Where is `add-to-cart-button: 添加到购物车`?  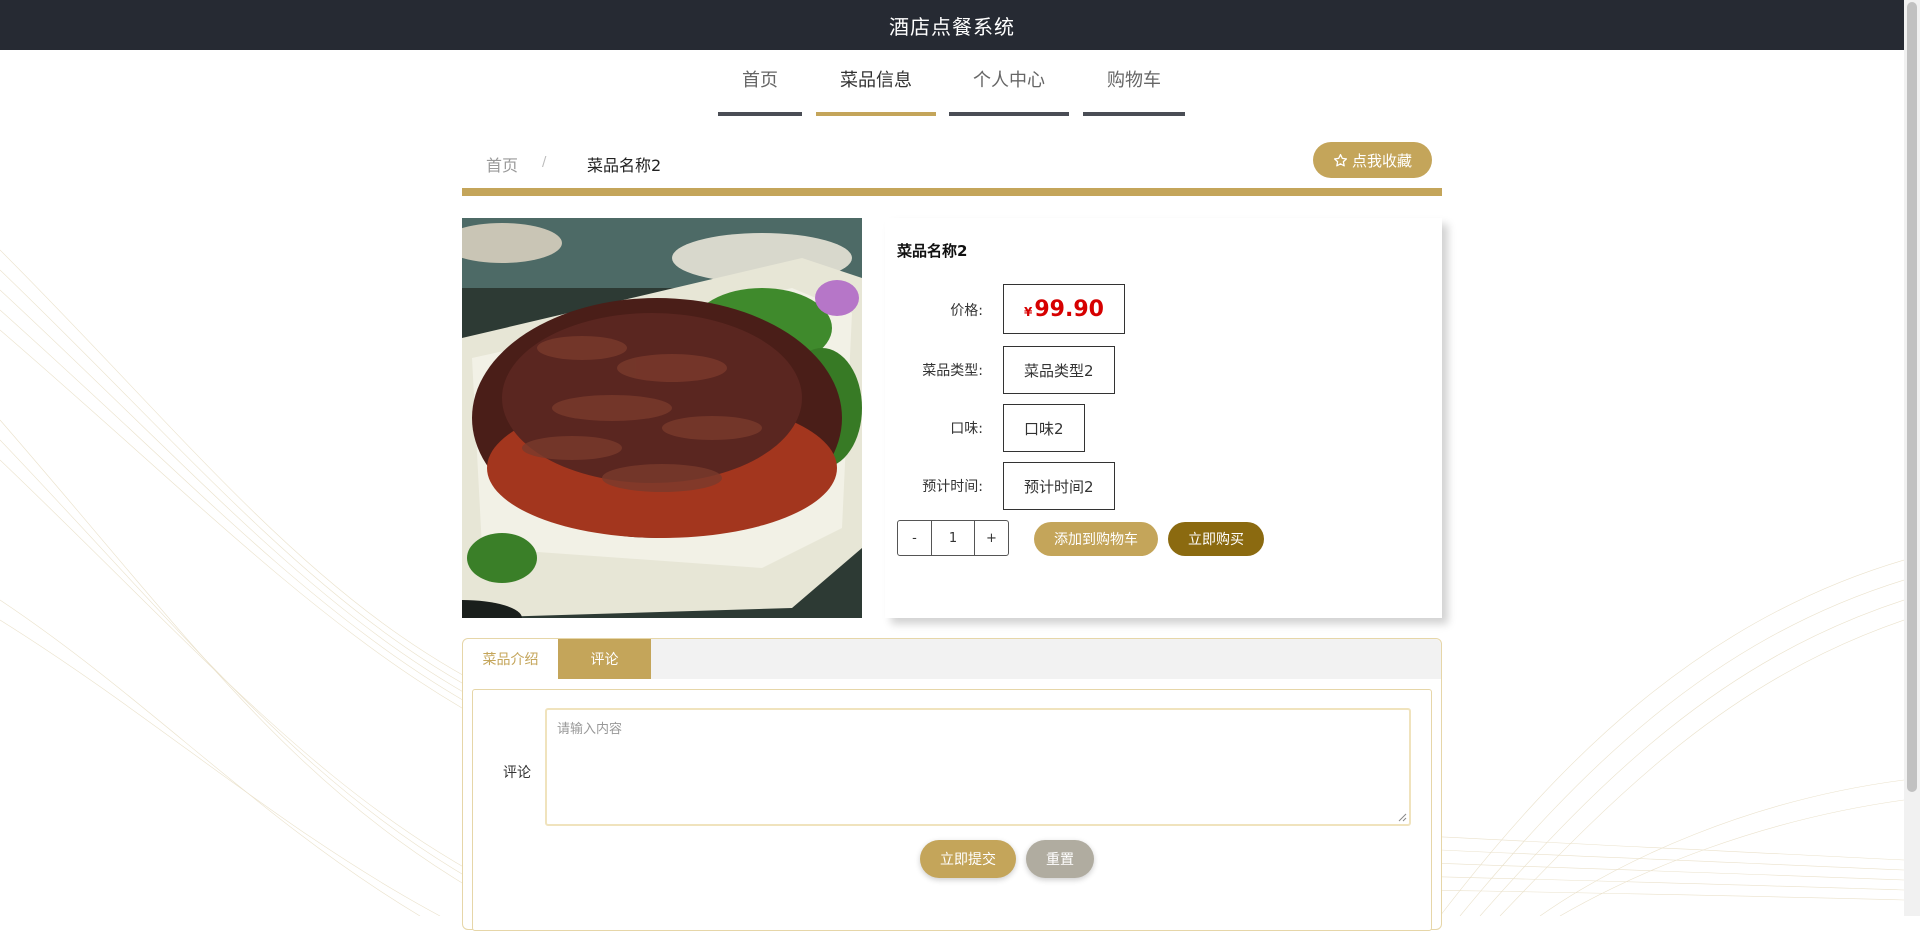
add-to-cart-button: 添加到购物车 is located at coordinates (1096, 539).